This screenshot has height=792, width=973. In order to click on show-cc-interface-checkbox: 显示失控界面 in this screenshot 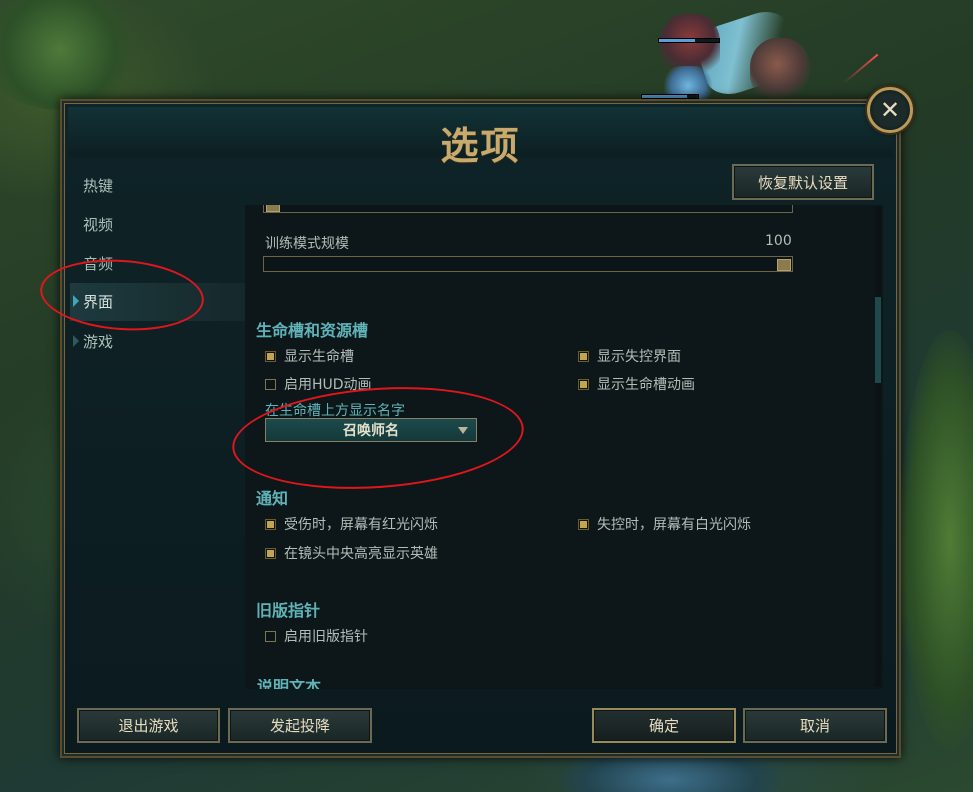, I will do `click(629, 356)`.